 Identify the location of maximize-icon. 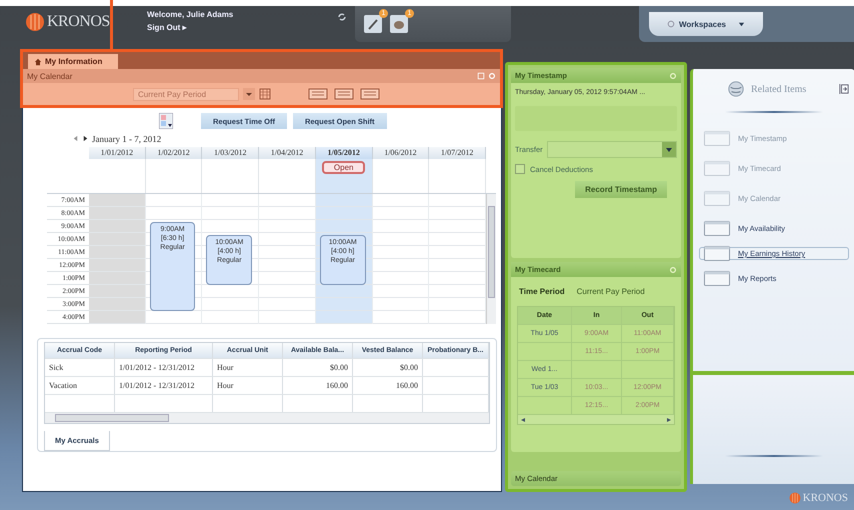
(481, 76).